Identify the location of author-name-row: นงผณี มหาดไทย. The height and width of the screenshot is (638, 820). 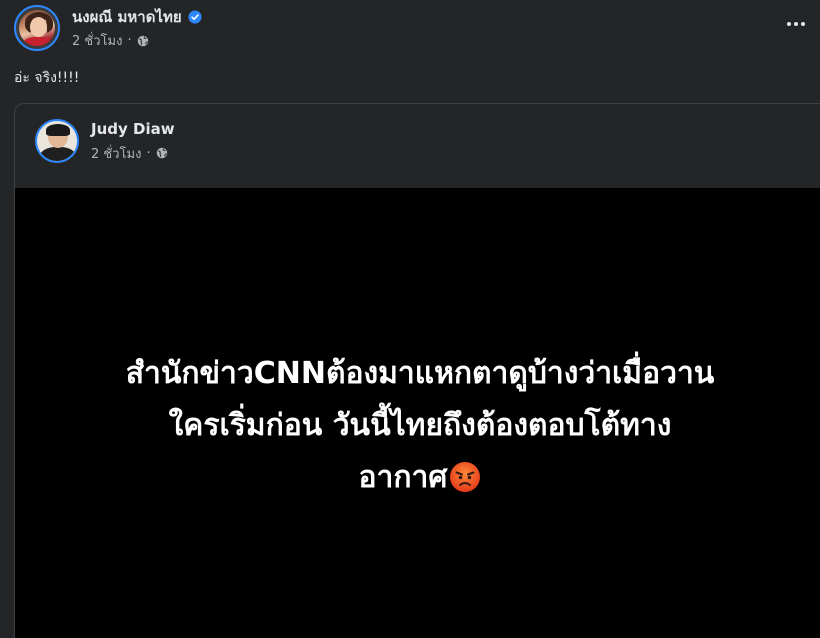
(137, 17).